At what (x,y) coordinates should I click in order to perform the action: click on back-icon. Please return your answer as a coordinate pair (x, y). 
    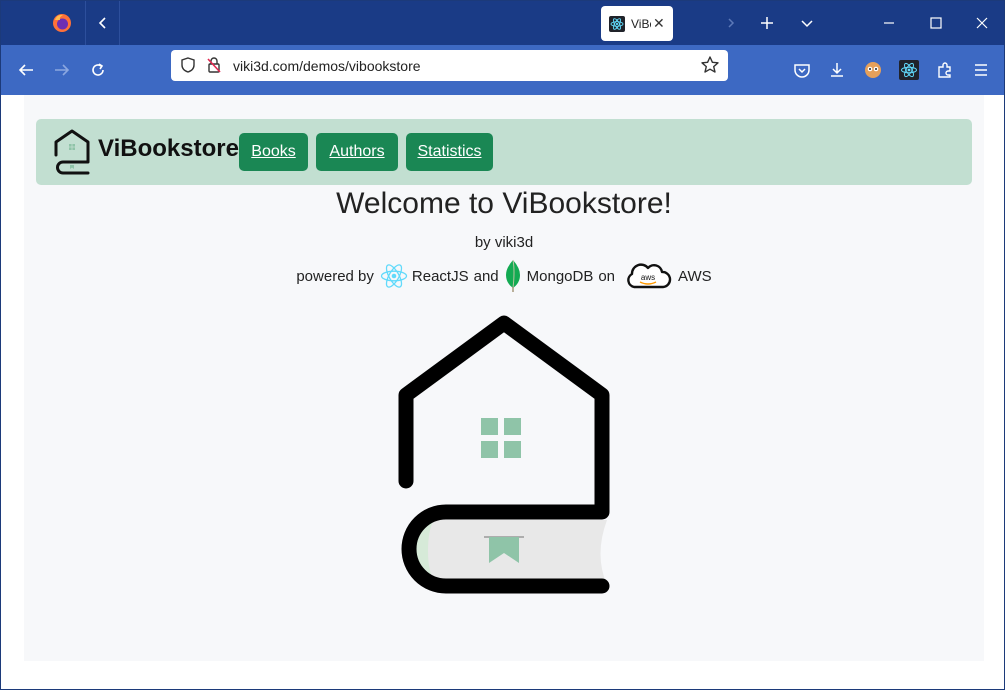
    Looking at the image, I should click on (26, 70).